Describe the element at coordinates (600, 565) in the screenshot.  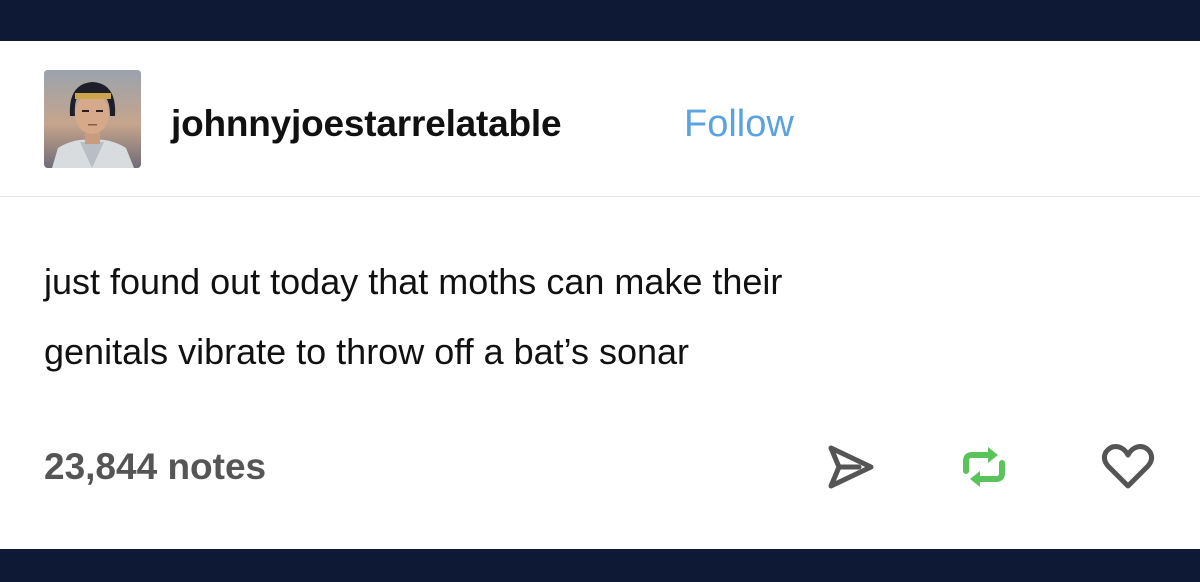
I see `bottom-frame-bar` at that location.